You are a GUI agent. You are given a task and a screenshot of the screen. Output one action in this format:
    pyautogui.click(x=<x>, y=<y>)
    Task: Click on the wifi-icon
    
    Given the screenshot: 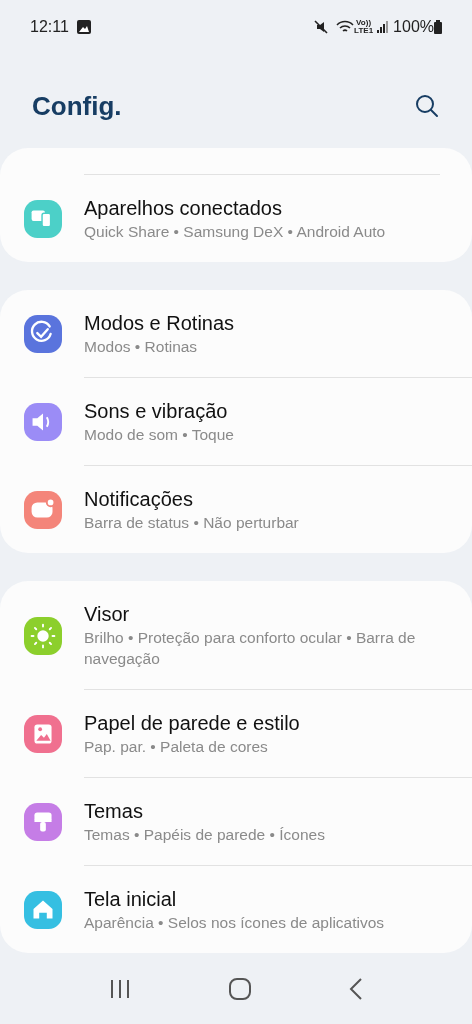 What is the action you would take?
    pyautogui.click(x=345, y=27)
    